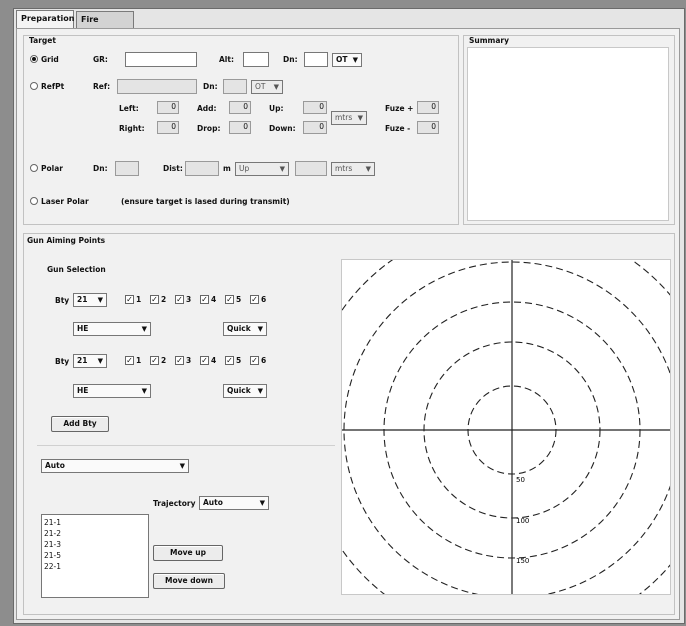 This screenshot has height=626, width=686. I want to click on refpt-radio, so click(34, 86).